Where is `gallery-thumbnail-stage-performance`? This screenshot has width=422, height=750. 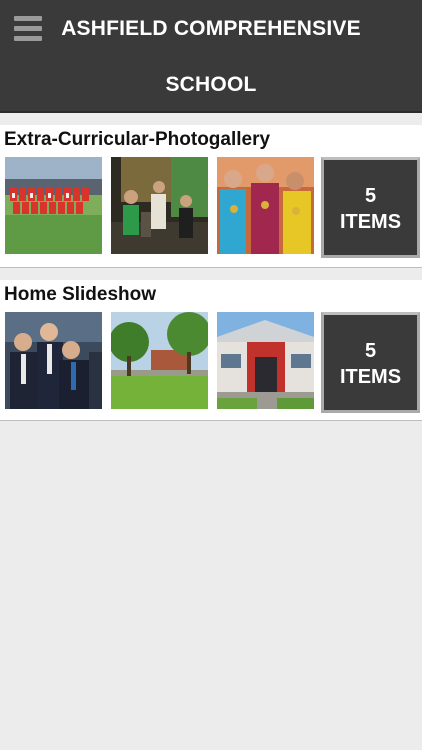 gallery-thumbnail-stage-performance is located at coordinates (159, 205).